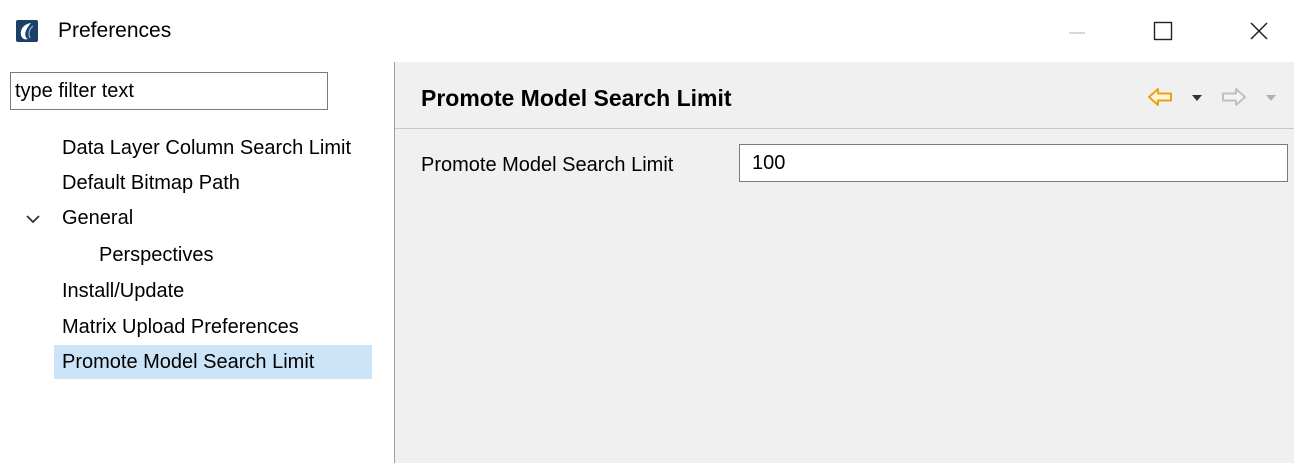 This screenshot has height=463, width=1294. What do you see at coordinates (844, 128) in the screenshot?
I see `header-separator` at bounding box center [844, 128].